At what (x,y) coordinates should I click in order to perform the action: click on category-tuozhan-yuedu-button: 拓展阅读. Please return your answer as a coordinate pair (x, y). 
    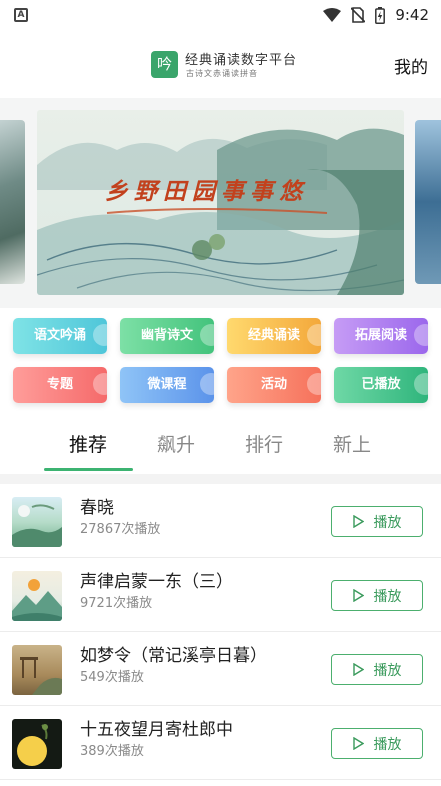
    Looking at the image, I should click on (381, 336).